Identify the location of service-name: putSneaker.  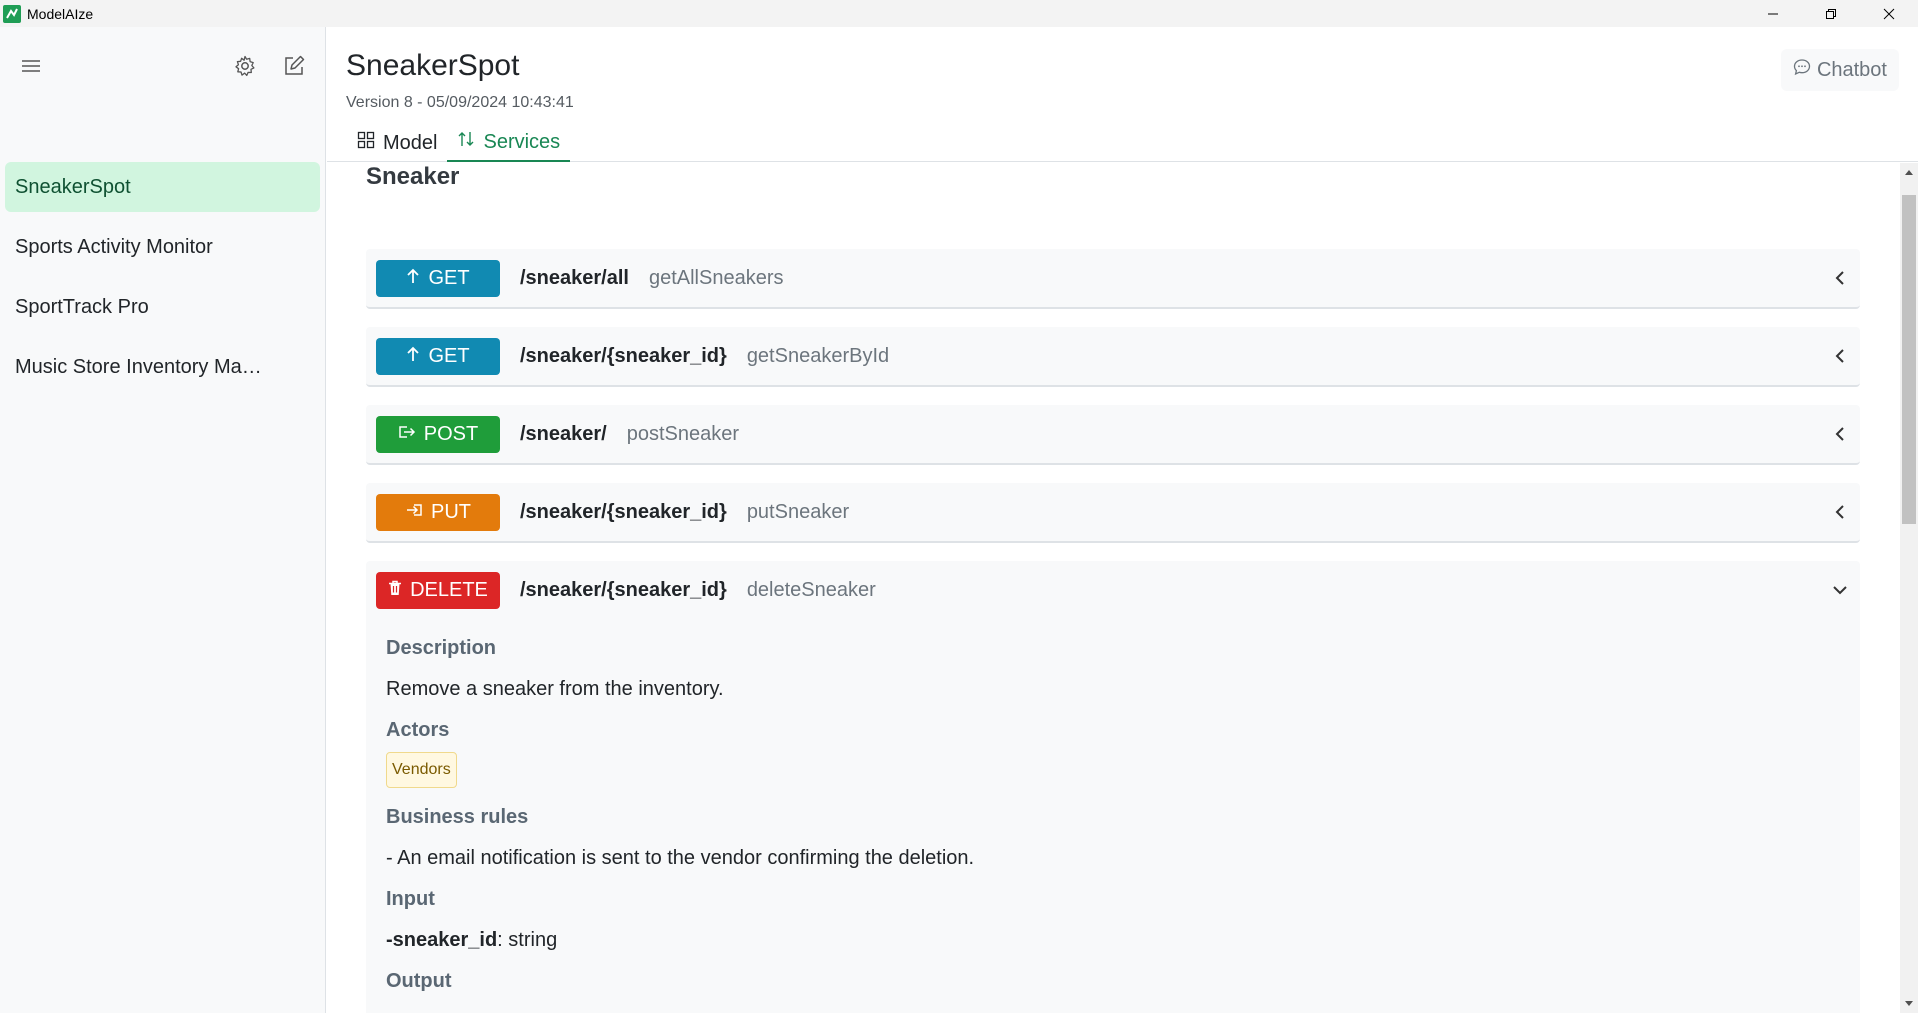
(798, 511).